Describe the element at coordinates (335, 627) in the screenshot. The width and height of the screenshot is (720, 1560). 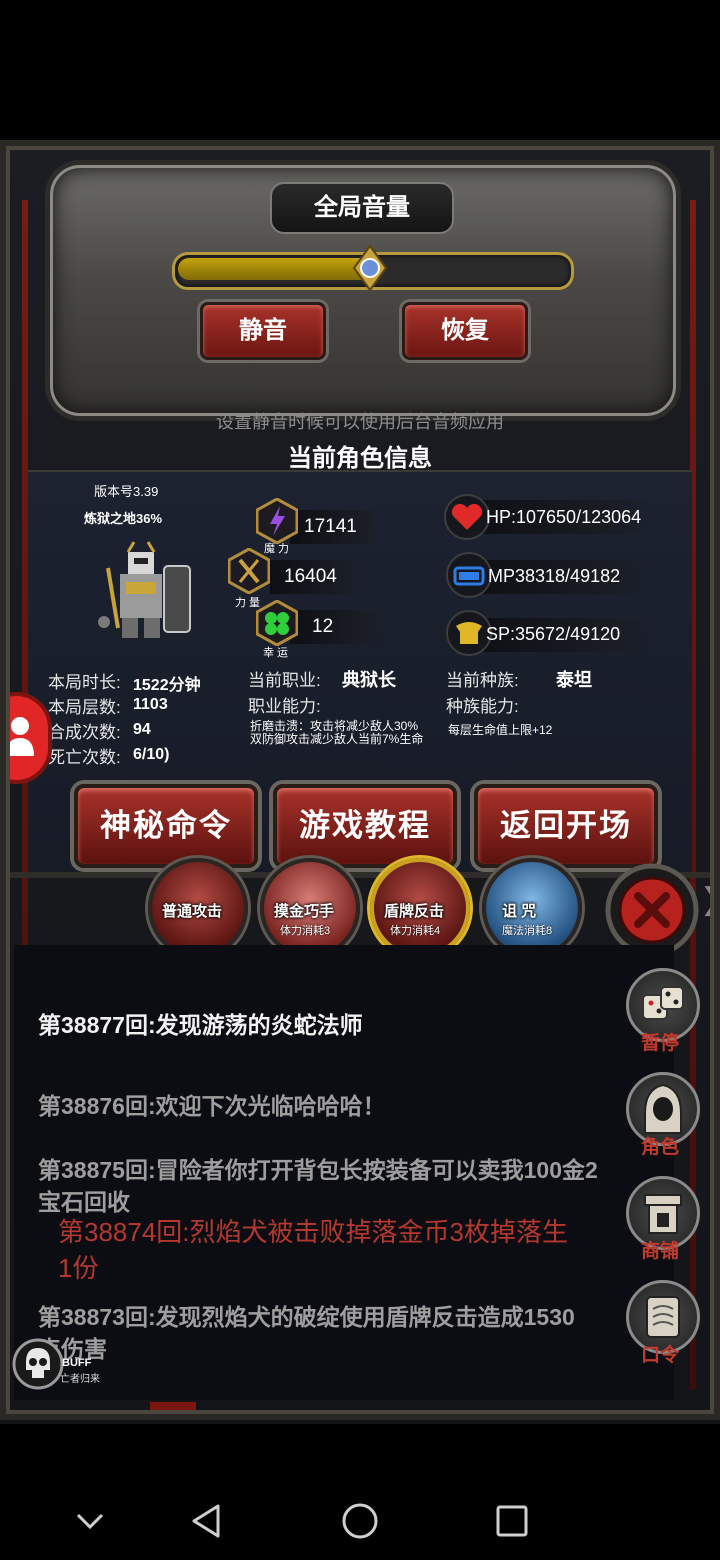
I see `luck-stat-bar` at that location.